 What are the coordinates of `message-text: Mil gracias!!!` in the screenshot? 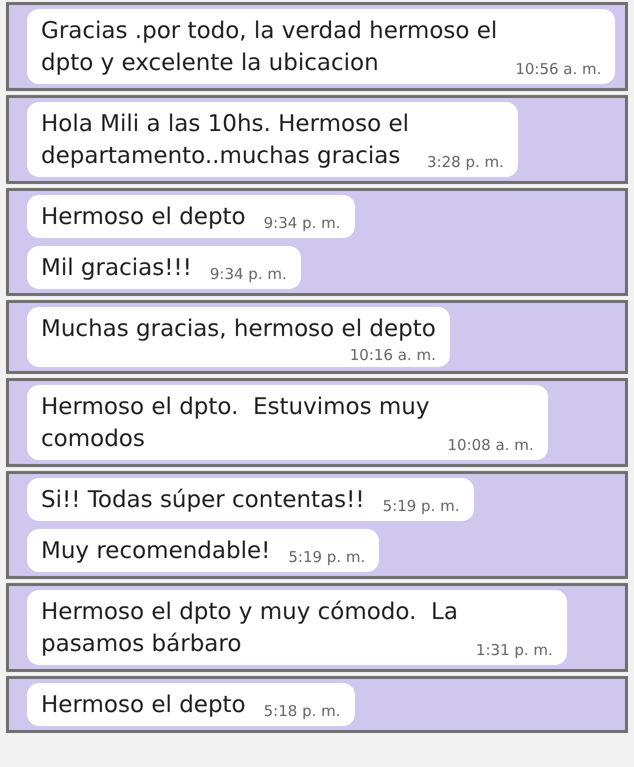 It's located at (116, 268).